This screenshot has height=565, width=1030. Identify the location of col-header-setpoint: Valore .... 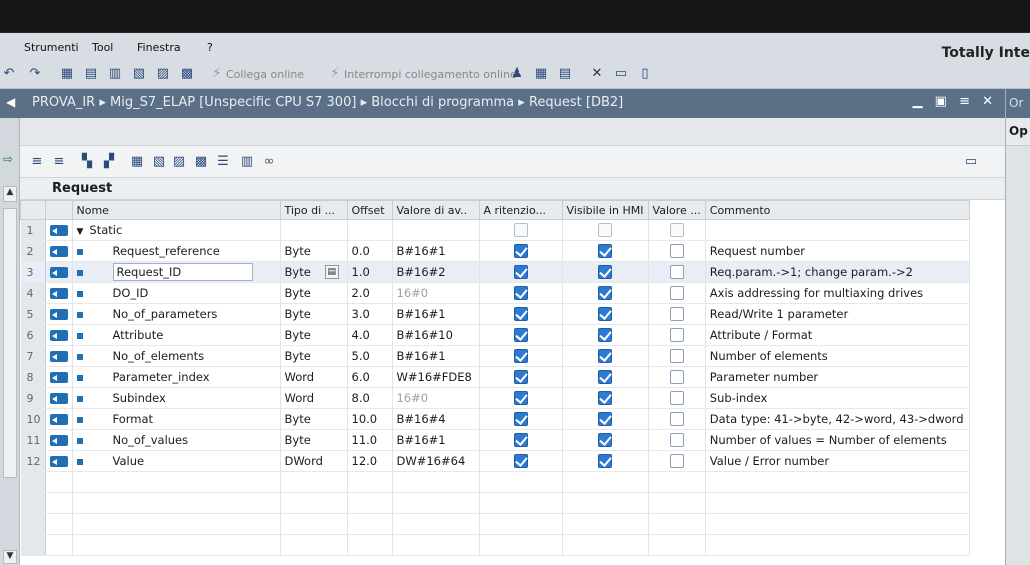
(676, 210).